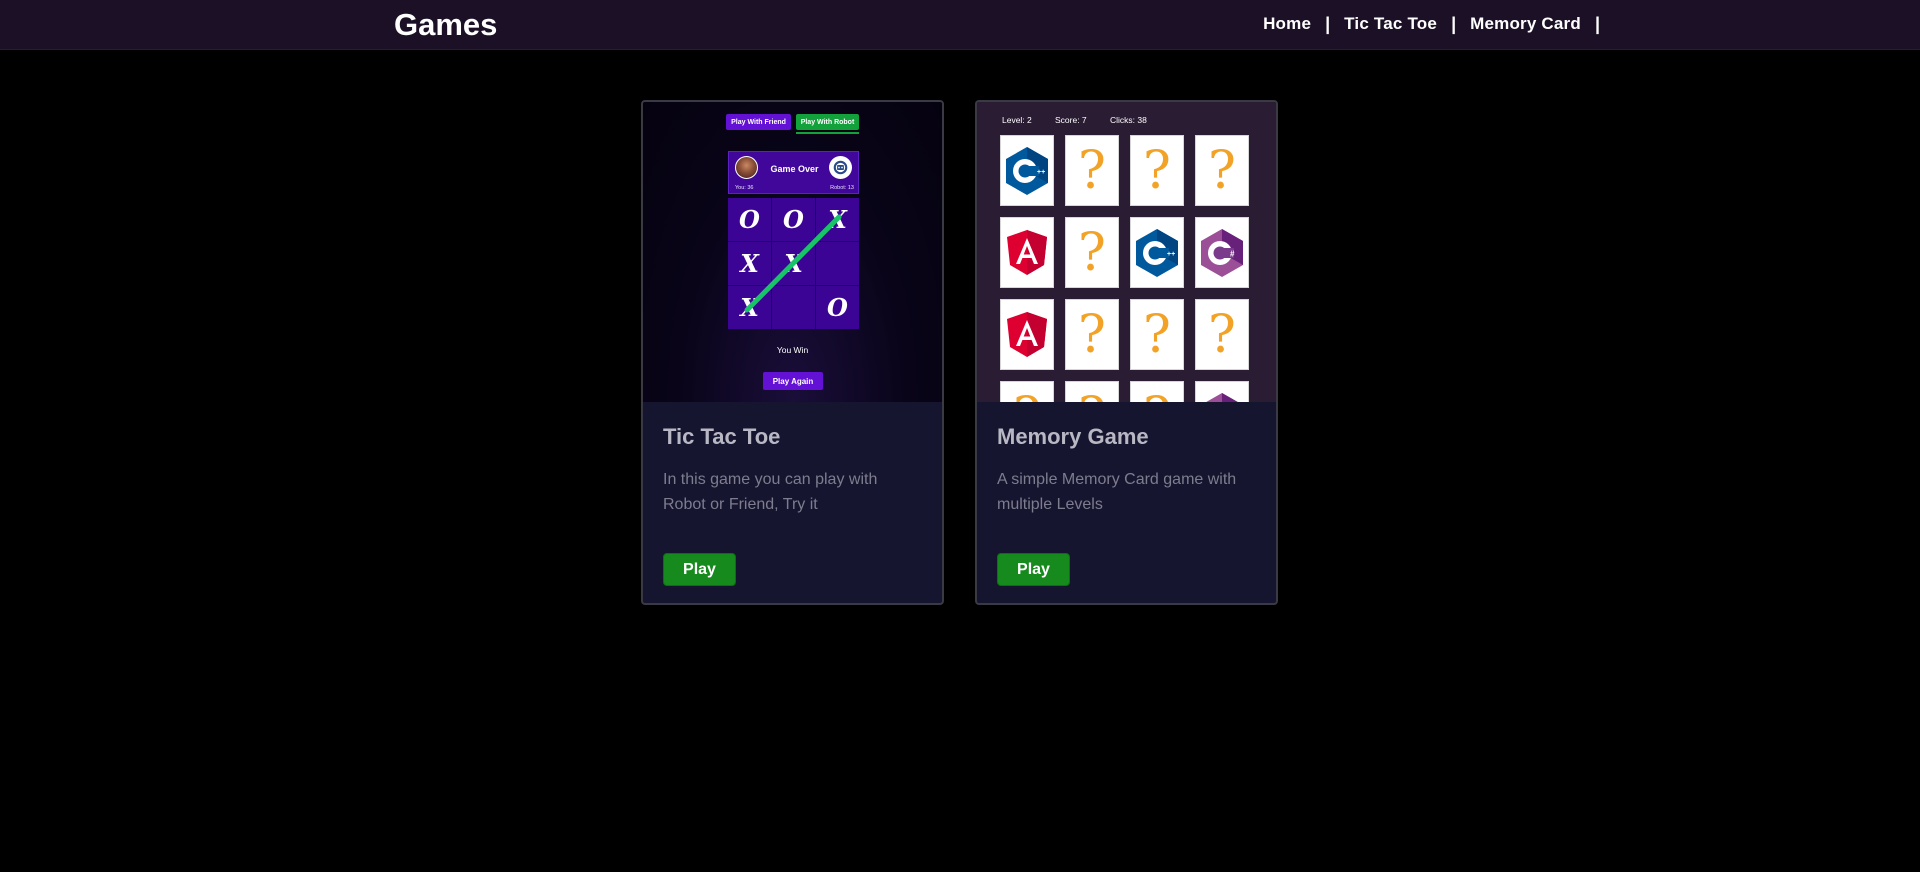 The width and height of the screenshot is (1920, 872). I want to click on play-tic-tac-toe-button: Play, so click(699, 569).